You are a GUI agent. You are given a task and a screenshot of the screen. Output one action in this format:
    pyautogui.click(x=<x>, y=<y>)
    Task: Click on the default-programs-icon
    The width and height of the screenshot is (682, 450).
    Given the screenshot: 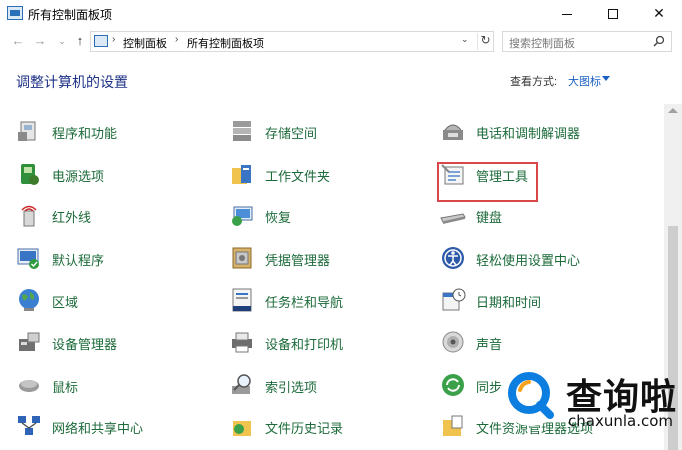 What is the action you would take?
    pyautogui.click(x=28, y=258)
    